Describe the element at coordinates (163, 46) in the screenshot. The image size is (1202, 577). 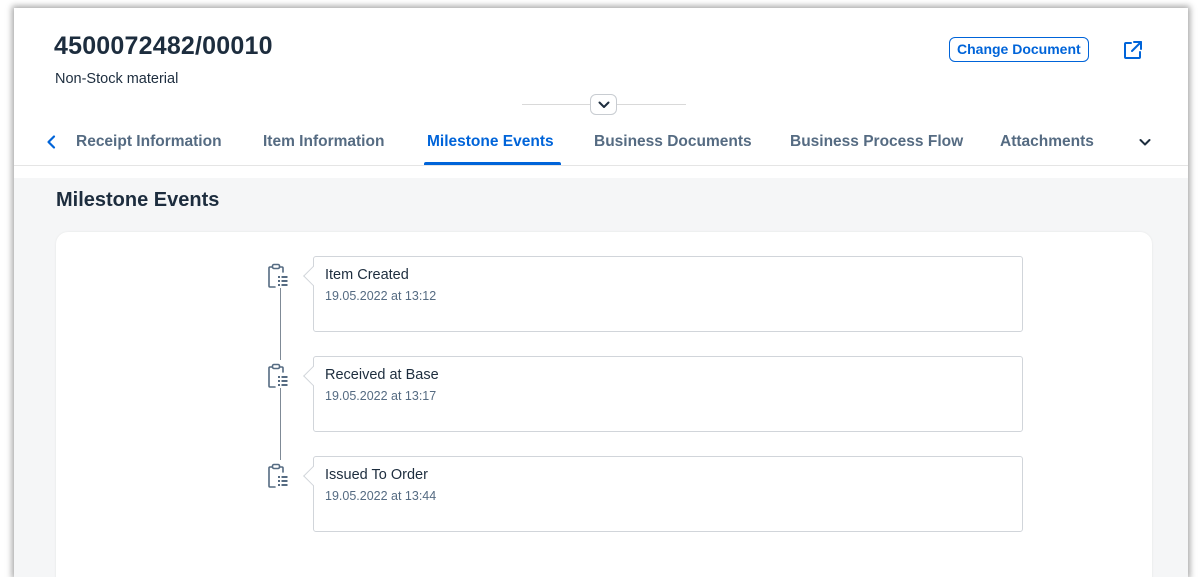
I see `page-title: 4500072482/00010` at that location.